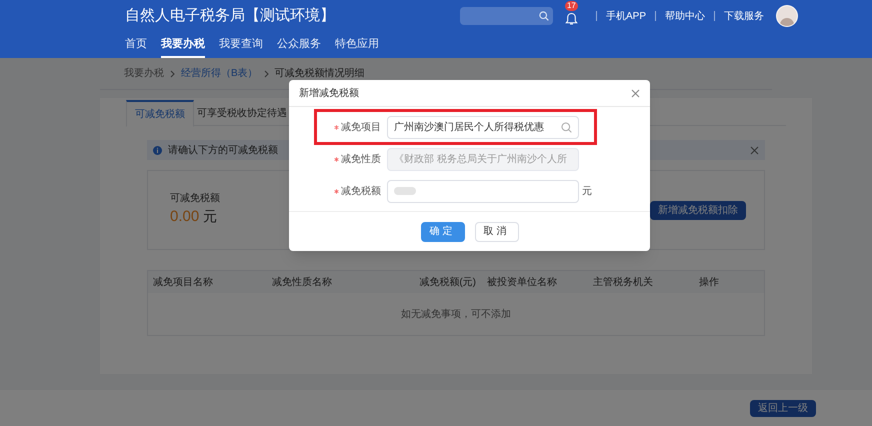 The image size is (872, 426). I want to click on breadcrumb-item: 我要办税, so click(144, 73).